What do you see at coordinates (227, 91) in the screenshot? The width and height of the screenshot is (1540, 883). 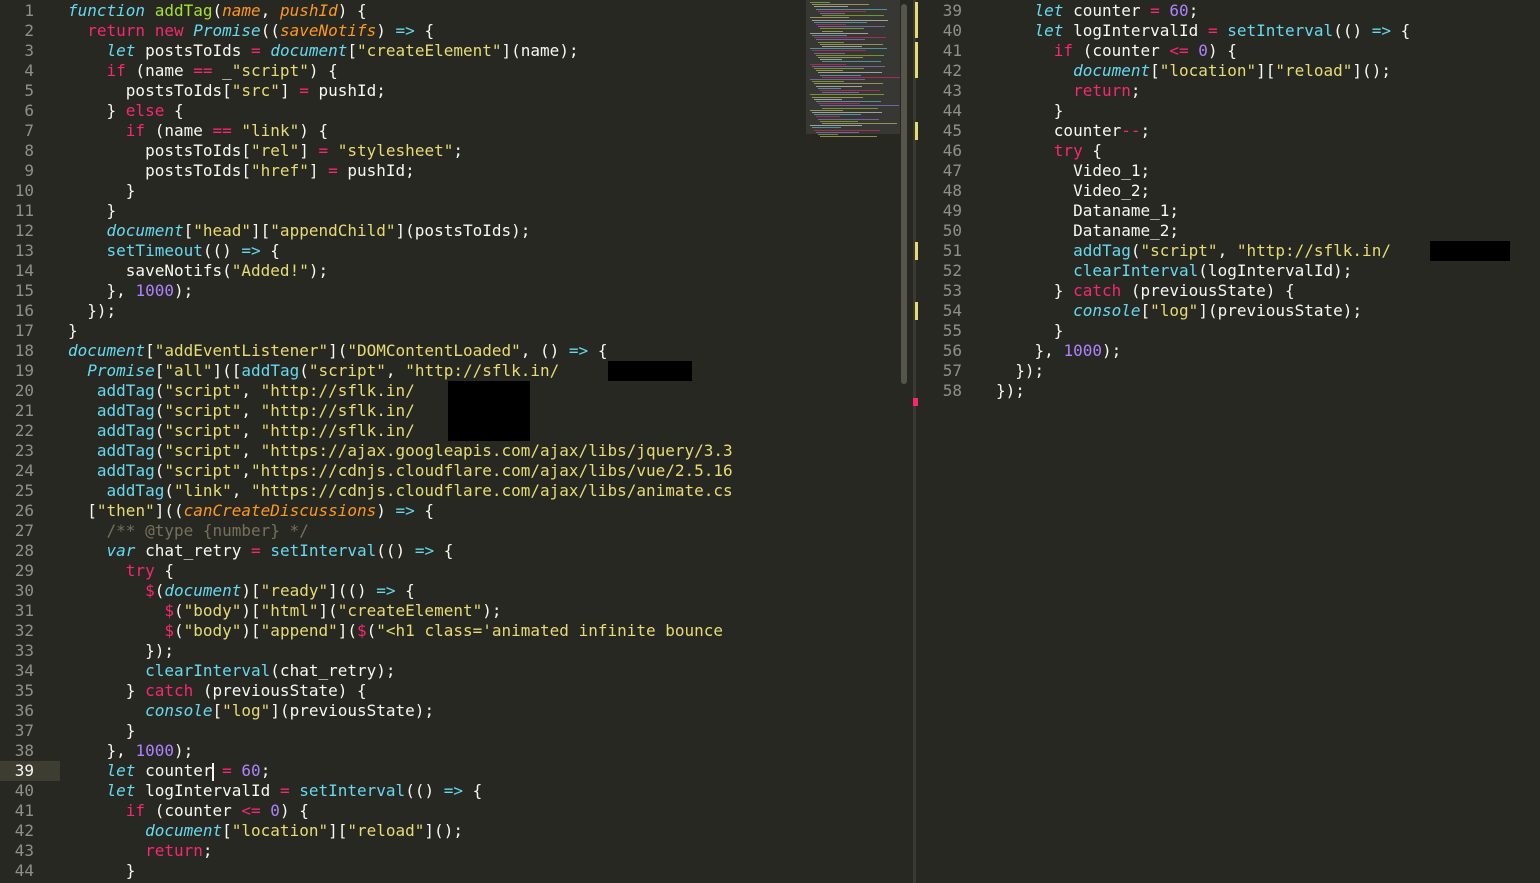 I see `code-text: postsToIds["src"] = pushId;` at bounding box center [227, 91].